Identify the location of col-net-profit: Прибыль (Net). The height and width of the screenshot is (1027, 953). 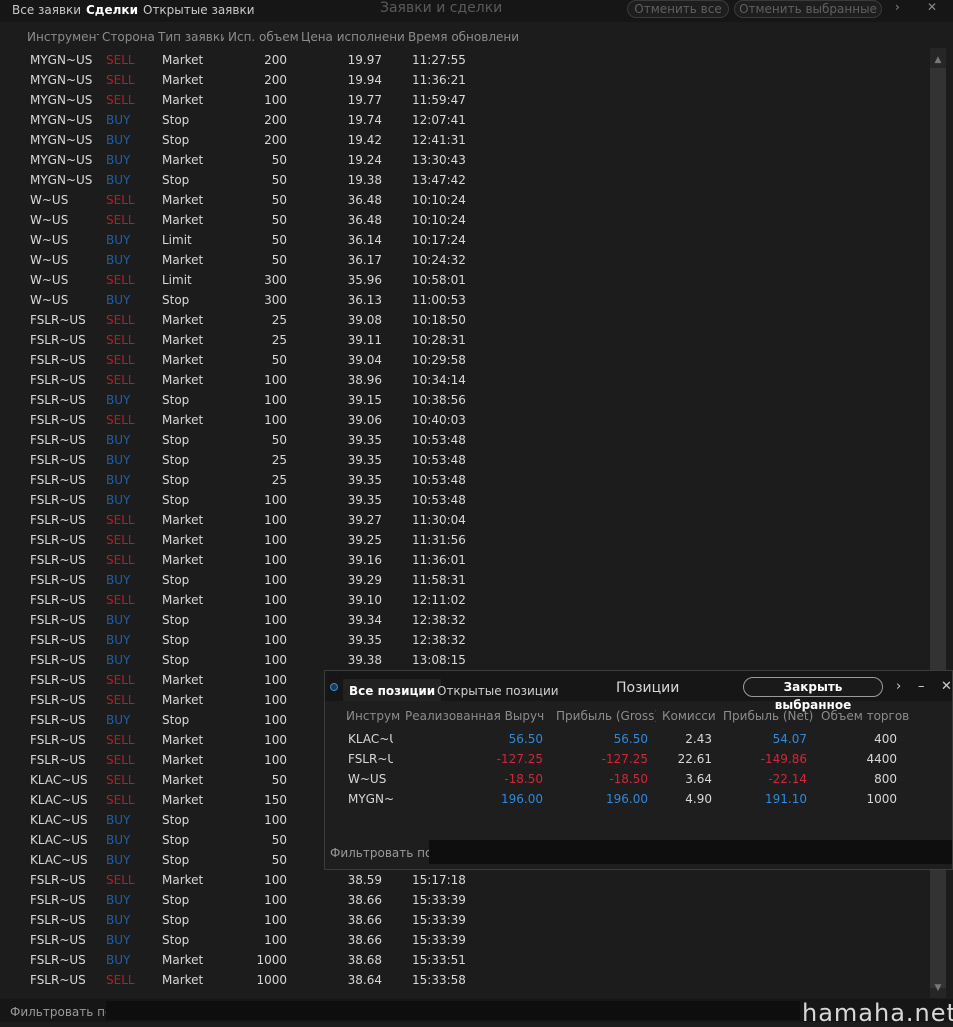
(768, 716).